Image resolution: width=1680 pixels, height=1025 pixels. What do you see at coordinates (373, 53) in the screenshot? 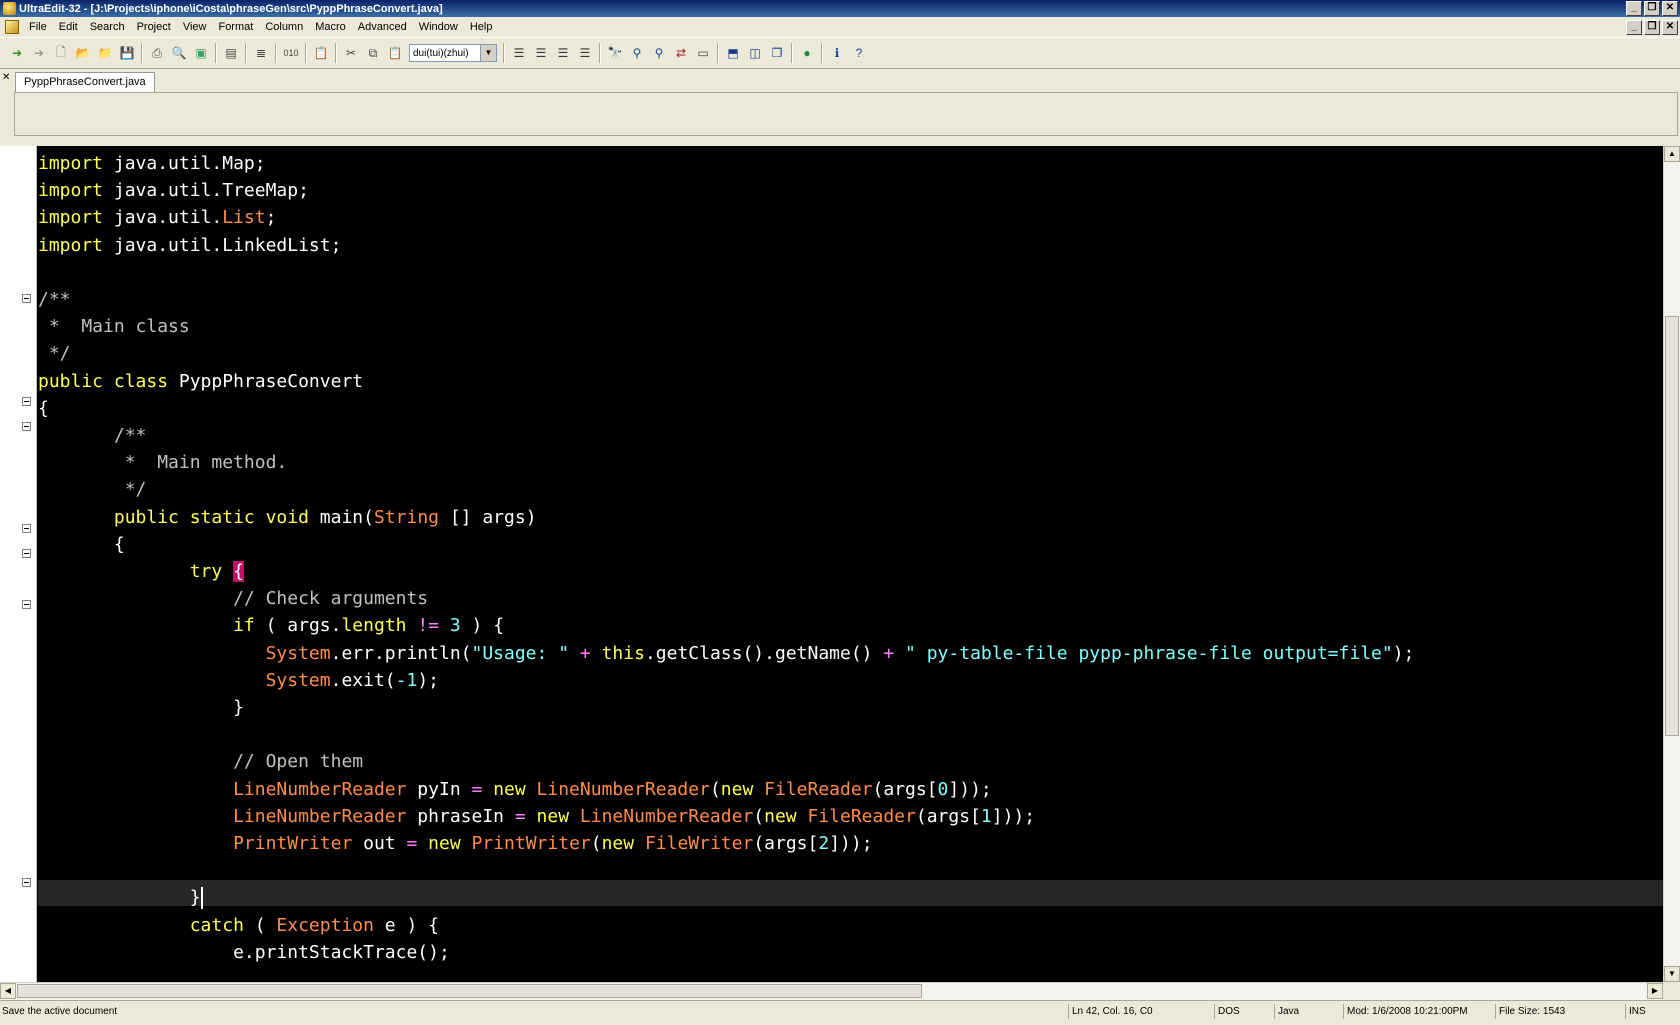
I see `copy-icon: ⧉` at bounding box center [373, 53].